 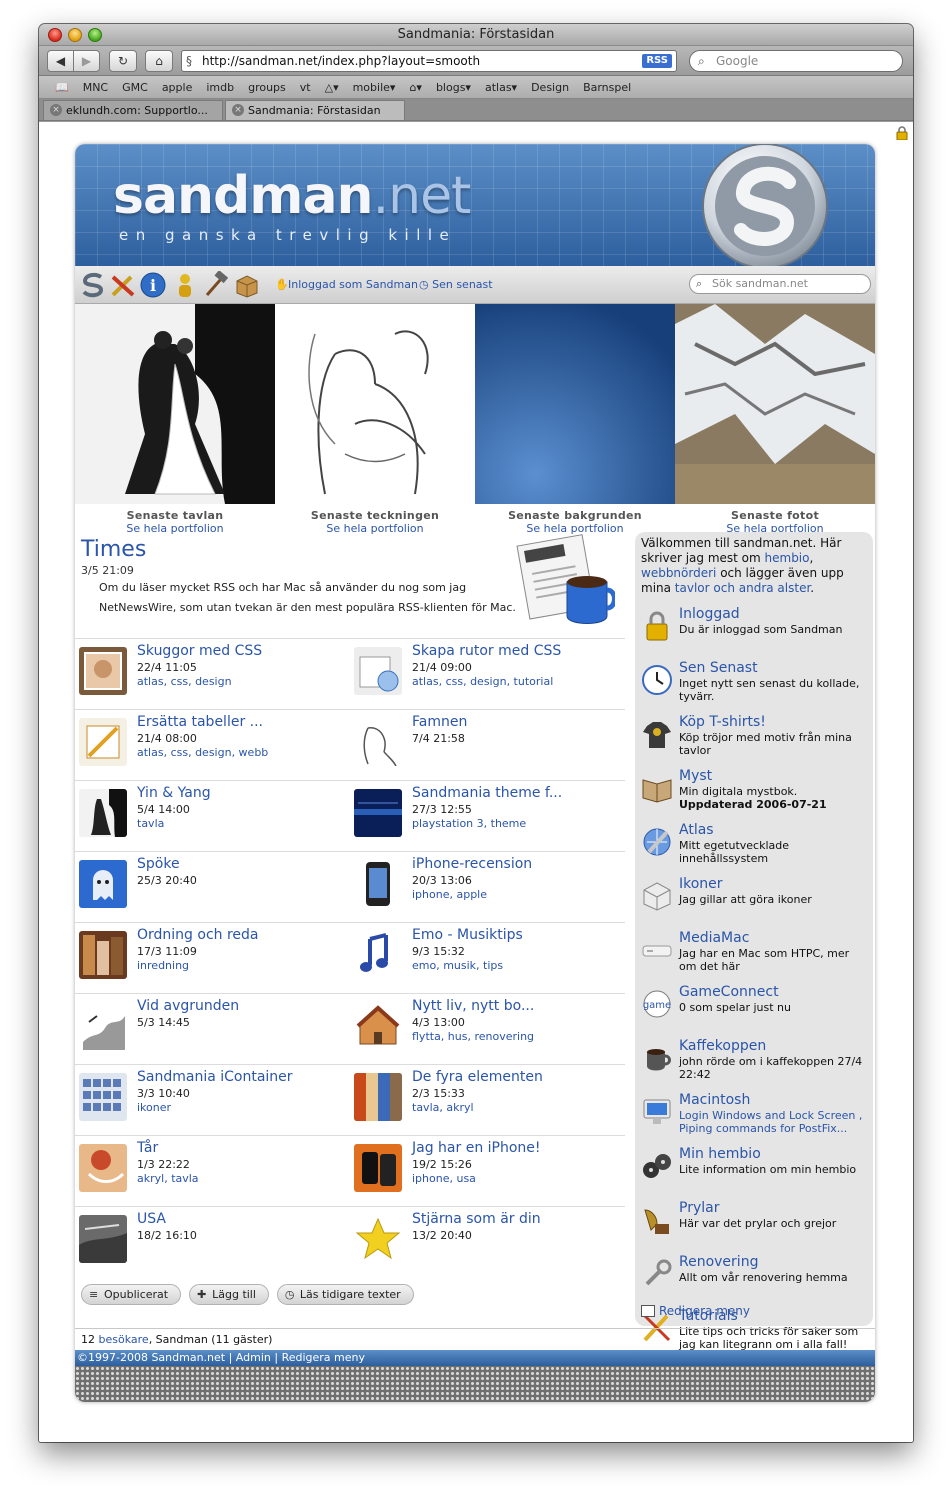 I want to click on bookmark-item: apple, so click(x=177, y=87).